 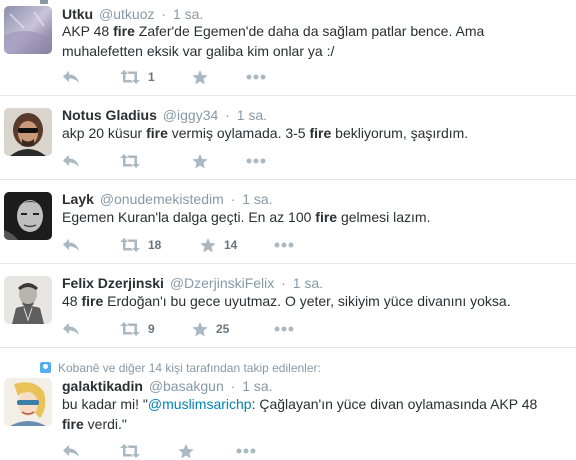 I want to click on username: @DzerjinskiFelix, so click(x=222, y=283).